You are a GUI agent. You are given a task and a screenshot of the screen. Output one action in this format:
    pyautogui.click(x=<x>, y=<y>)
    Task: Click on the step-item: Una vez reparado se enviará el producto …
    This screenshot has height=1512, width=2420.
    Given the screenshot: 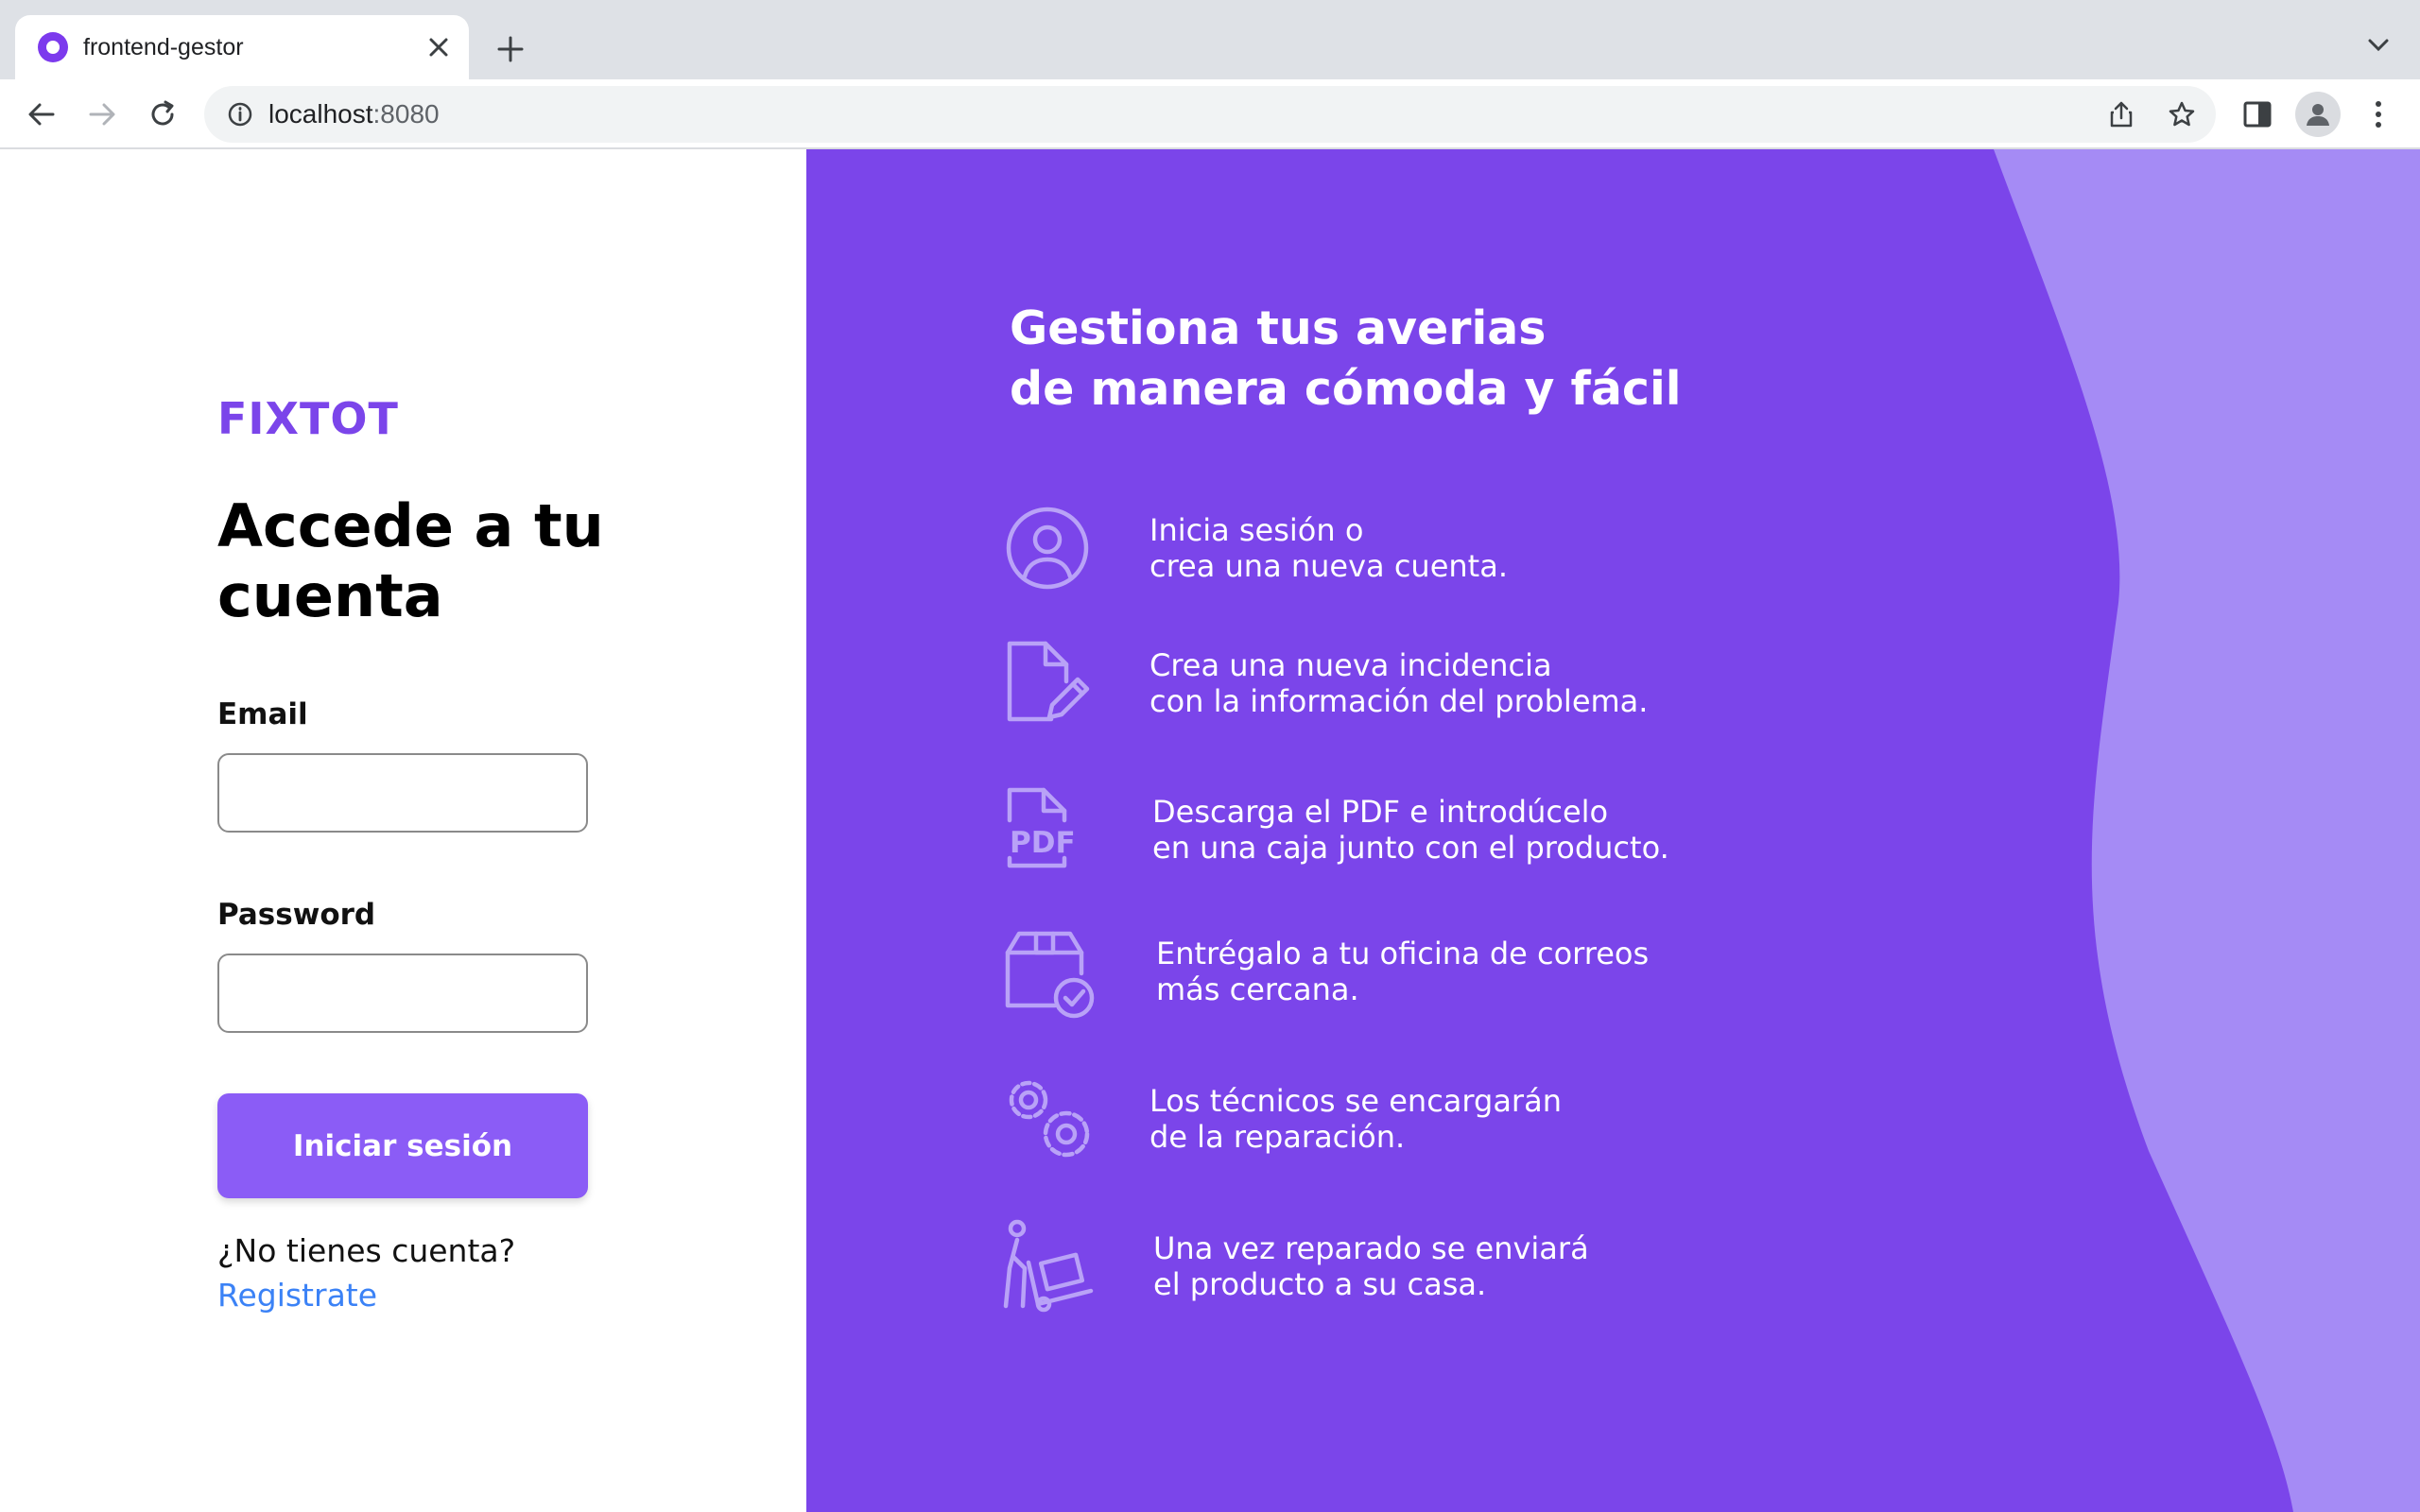 What is the action you would take?
    pyautogui.click(x=1388, y=1266)
    